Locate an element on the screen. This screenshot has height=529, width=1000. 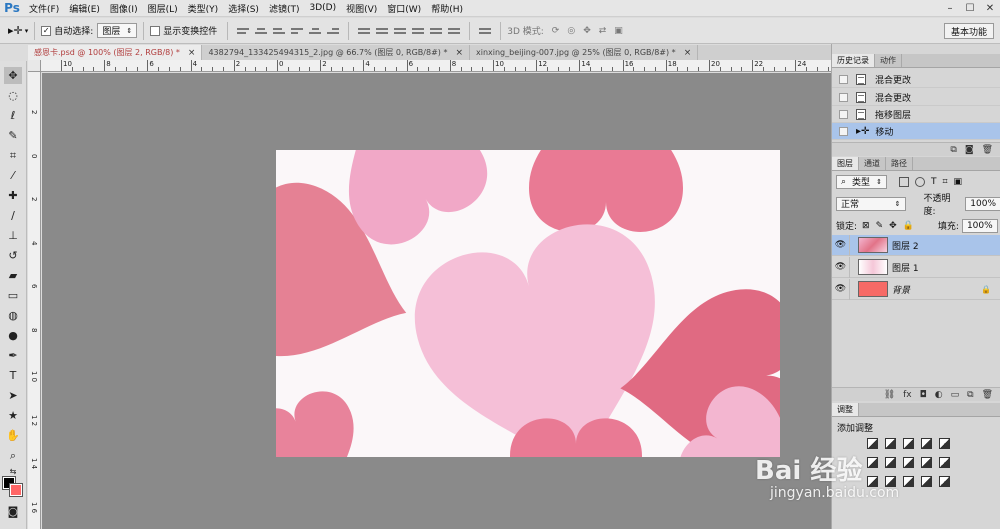
pixel-filter-icon is located at coordinates (903, 181).